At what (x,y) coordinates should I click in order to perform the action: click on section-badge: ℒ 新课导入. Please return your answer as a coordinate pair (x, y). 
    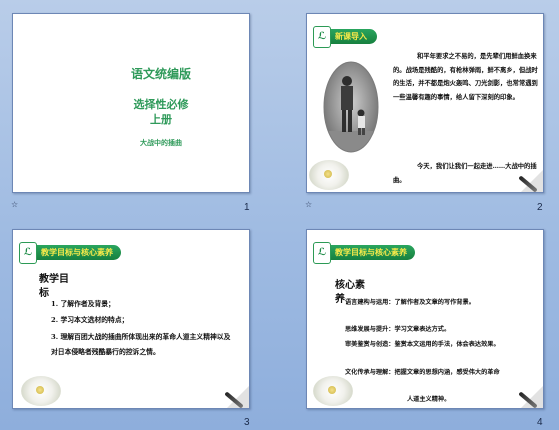
    Looking at the image, I should click on (345, 37).